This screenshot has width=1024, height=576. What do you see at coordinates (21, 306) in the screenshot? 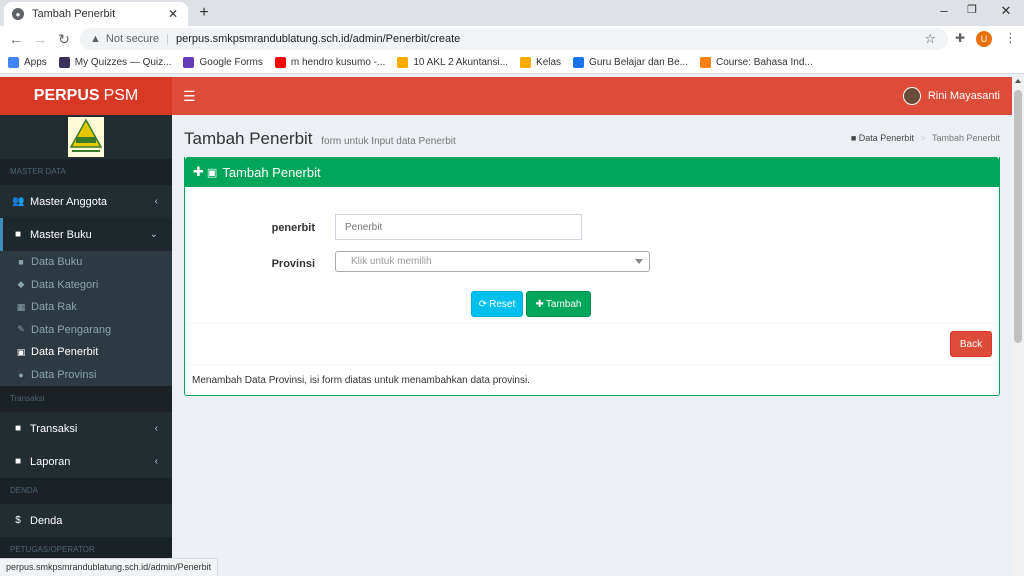
I see `table-icon: ▦` at bounding box center [21, 306].